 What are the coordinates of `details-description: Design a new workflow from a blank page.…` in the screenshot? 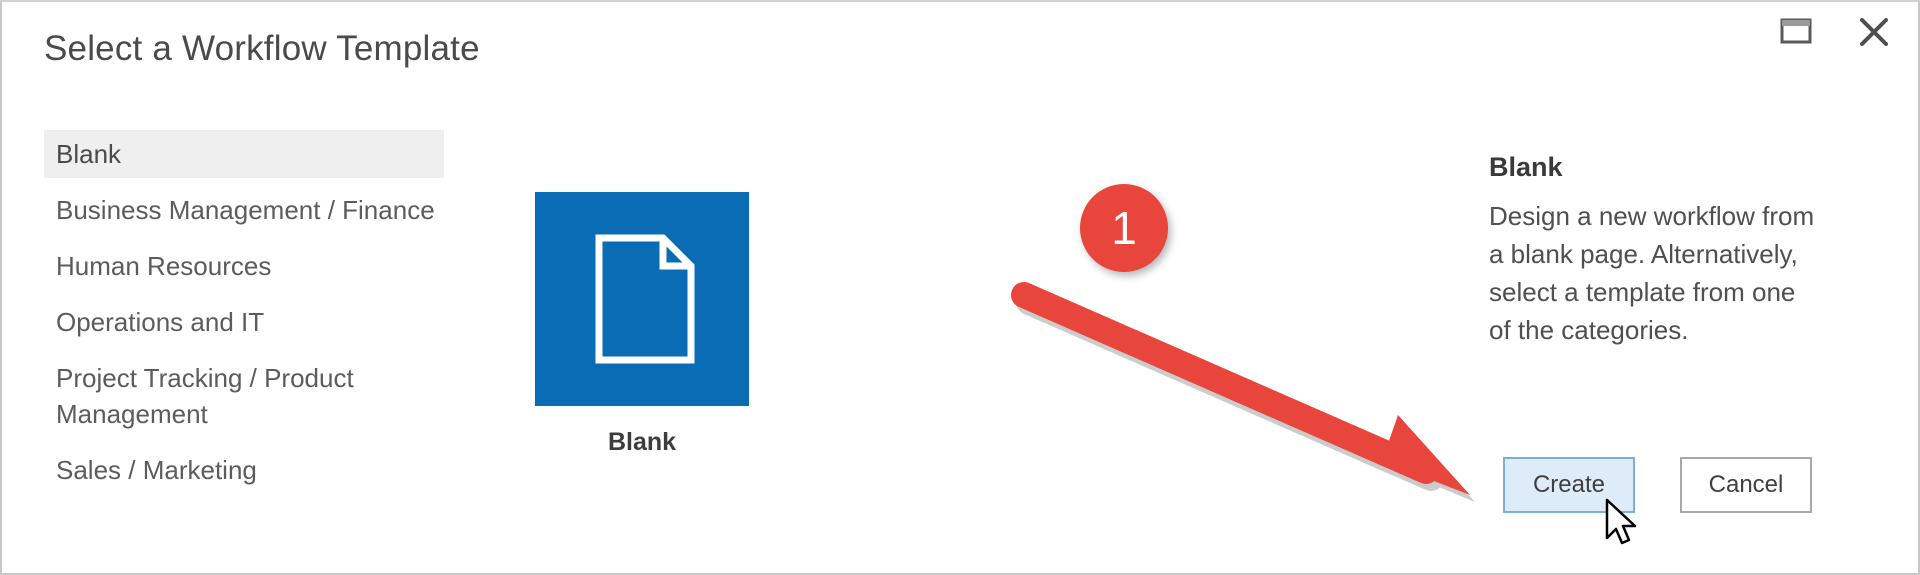 It's located at (1652, 273).